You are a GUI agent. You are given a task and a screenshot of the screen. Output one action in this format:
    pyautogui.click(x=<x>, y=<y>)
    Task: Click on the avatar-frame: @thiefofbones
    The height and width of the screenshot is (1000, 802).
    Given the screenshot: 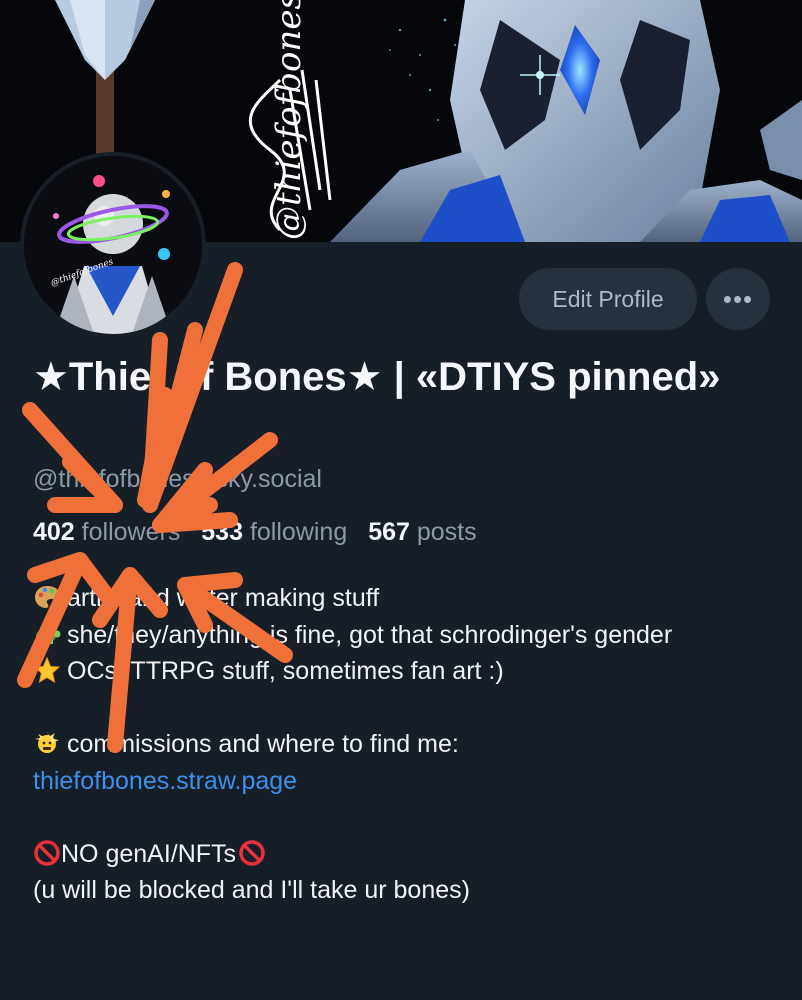 What is the action you would take?
    pyautogui.click(x=113, y=245)
    